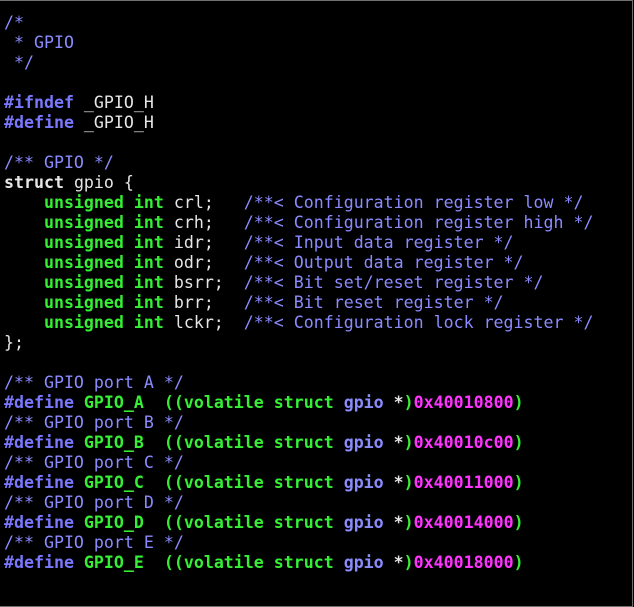 The width and height of the screenshot is (634, 607). What do you see at coordinates (373, 302) in the screenshot?
I see `code-token-comment: /**< Bit reset register */` at bounding box center [373, 302].